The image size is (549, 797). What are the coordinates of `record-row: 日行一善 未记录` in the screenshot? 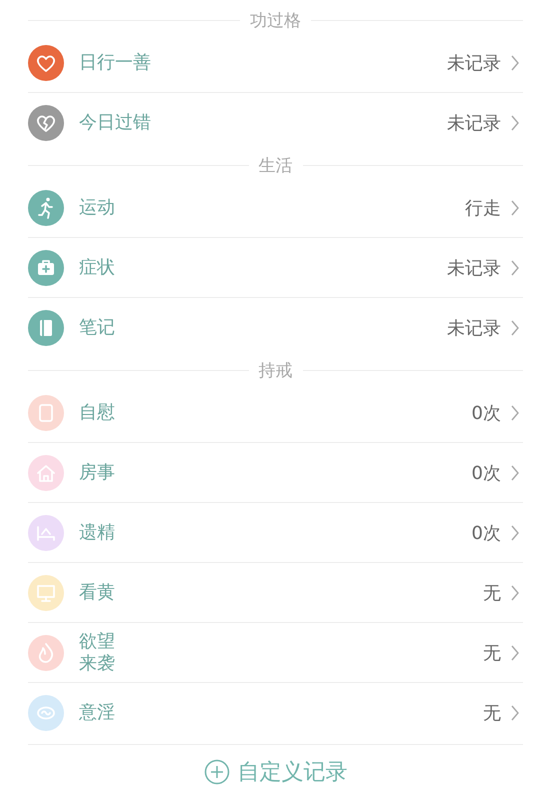 It's located at (275, 63).